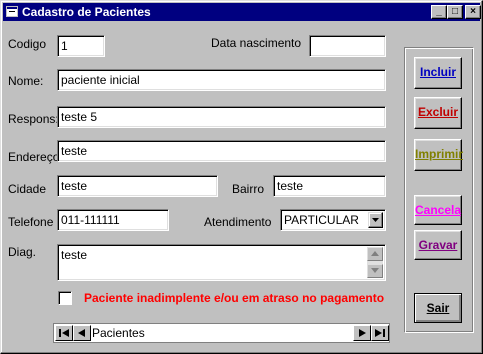 The width and height of the screenshot is (483, 354). Describe the element at coordinates (221, 80) in the screenshot. I see `nome-field: paciente inicial` at that location.